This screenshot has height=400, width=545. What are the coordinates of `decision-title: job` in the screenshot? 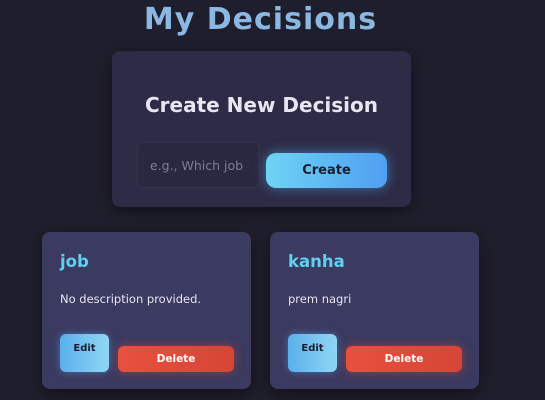 It's located at (74, 261).